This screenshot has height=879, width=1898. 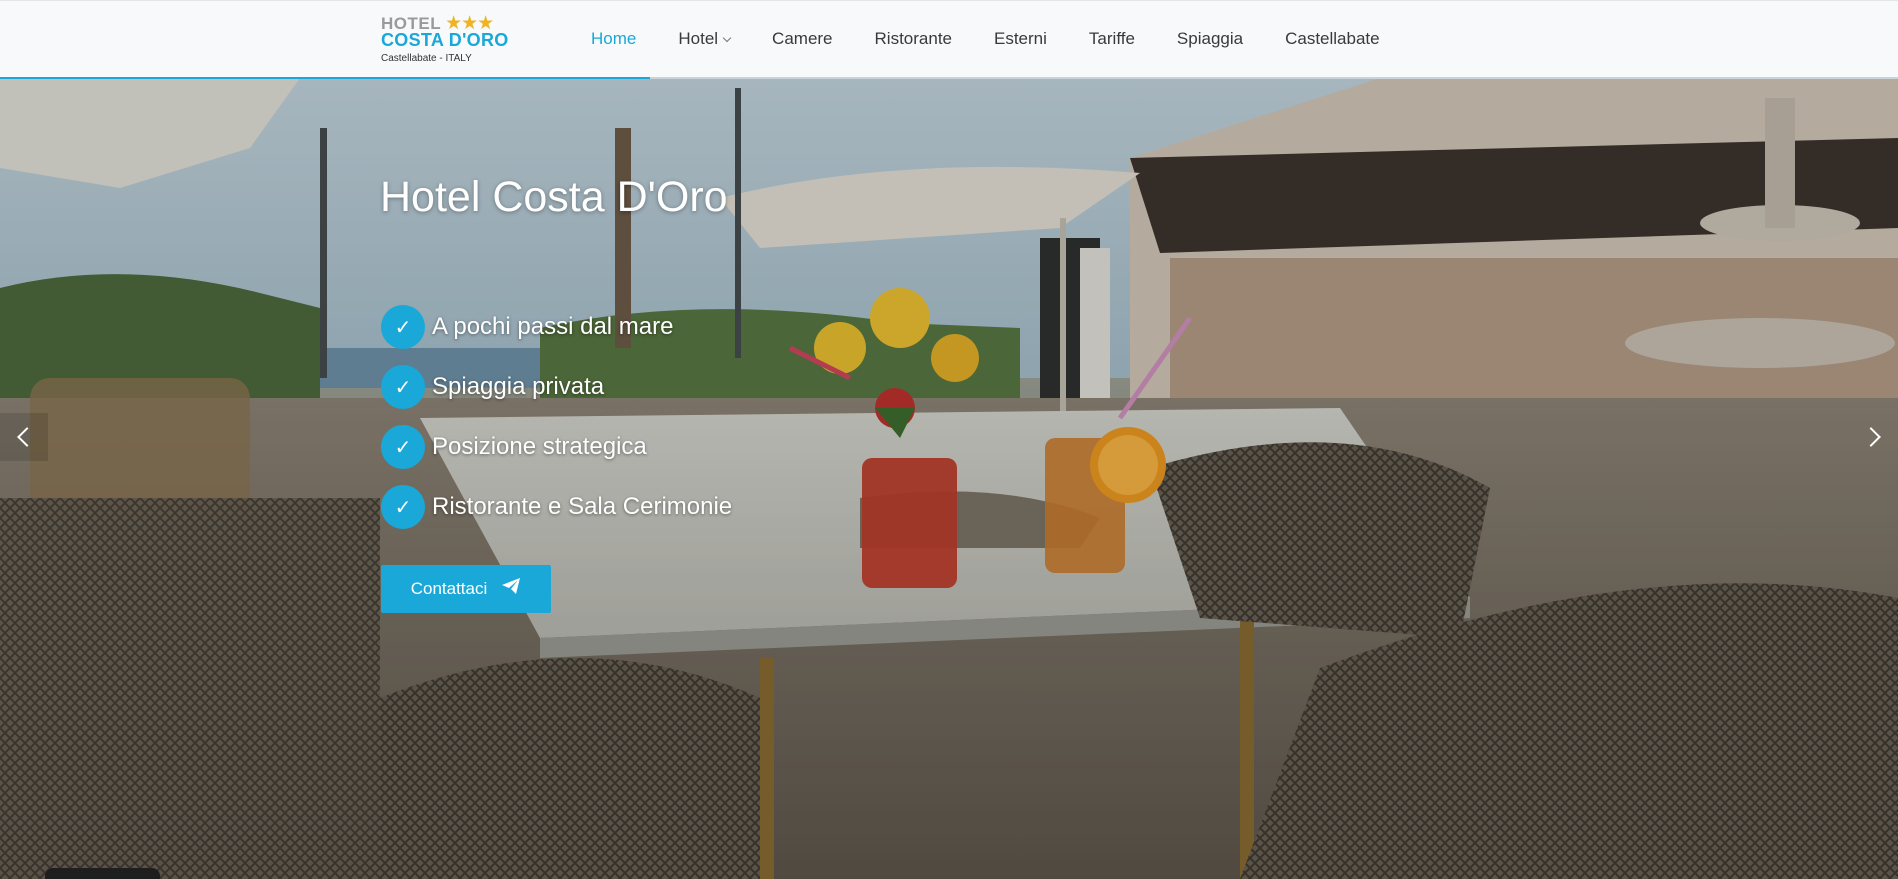 I want to click on nav-item-hotel: Hotel, so click(x=704, y=39).